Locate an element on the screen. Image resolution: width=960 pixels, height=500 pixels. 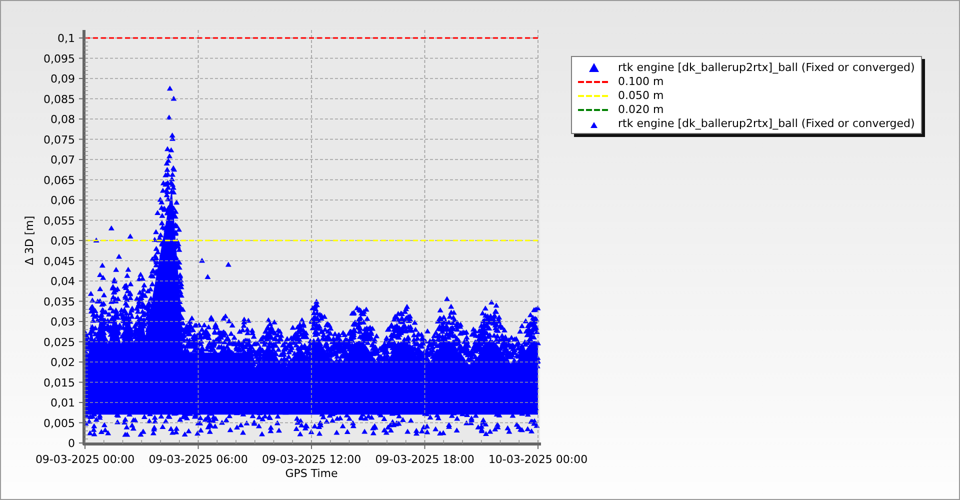
x-tick-label: 09-03-2025 12:00 is located at coordinates (312, 459).